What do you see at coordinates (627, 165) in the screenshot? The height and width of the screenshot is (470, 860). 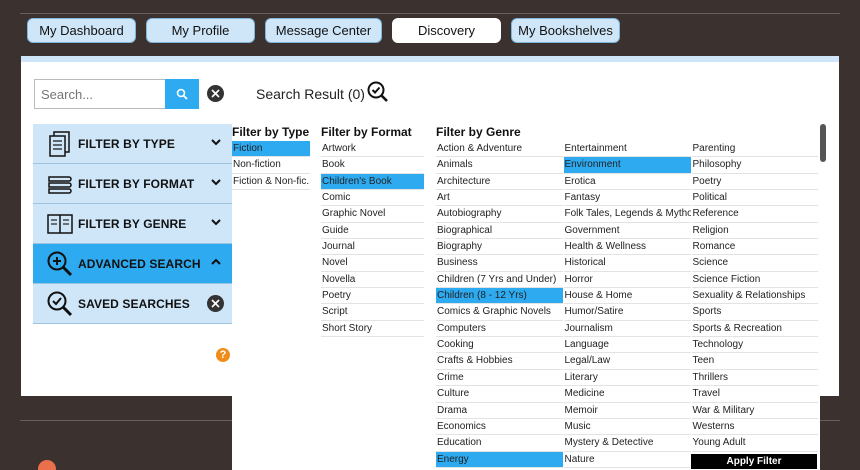 I see `filter-option: Environment` at bounding box center [627, 165].